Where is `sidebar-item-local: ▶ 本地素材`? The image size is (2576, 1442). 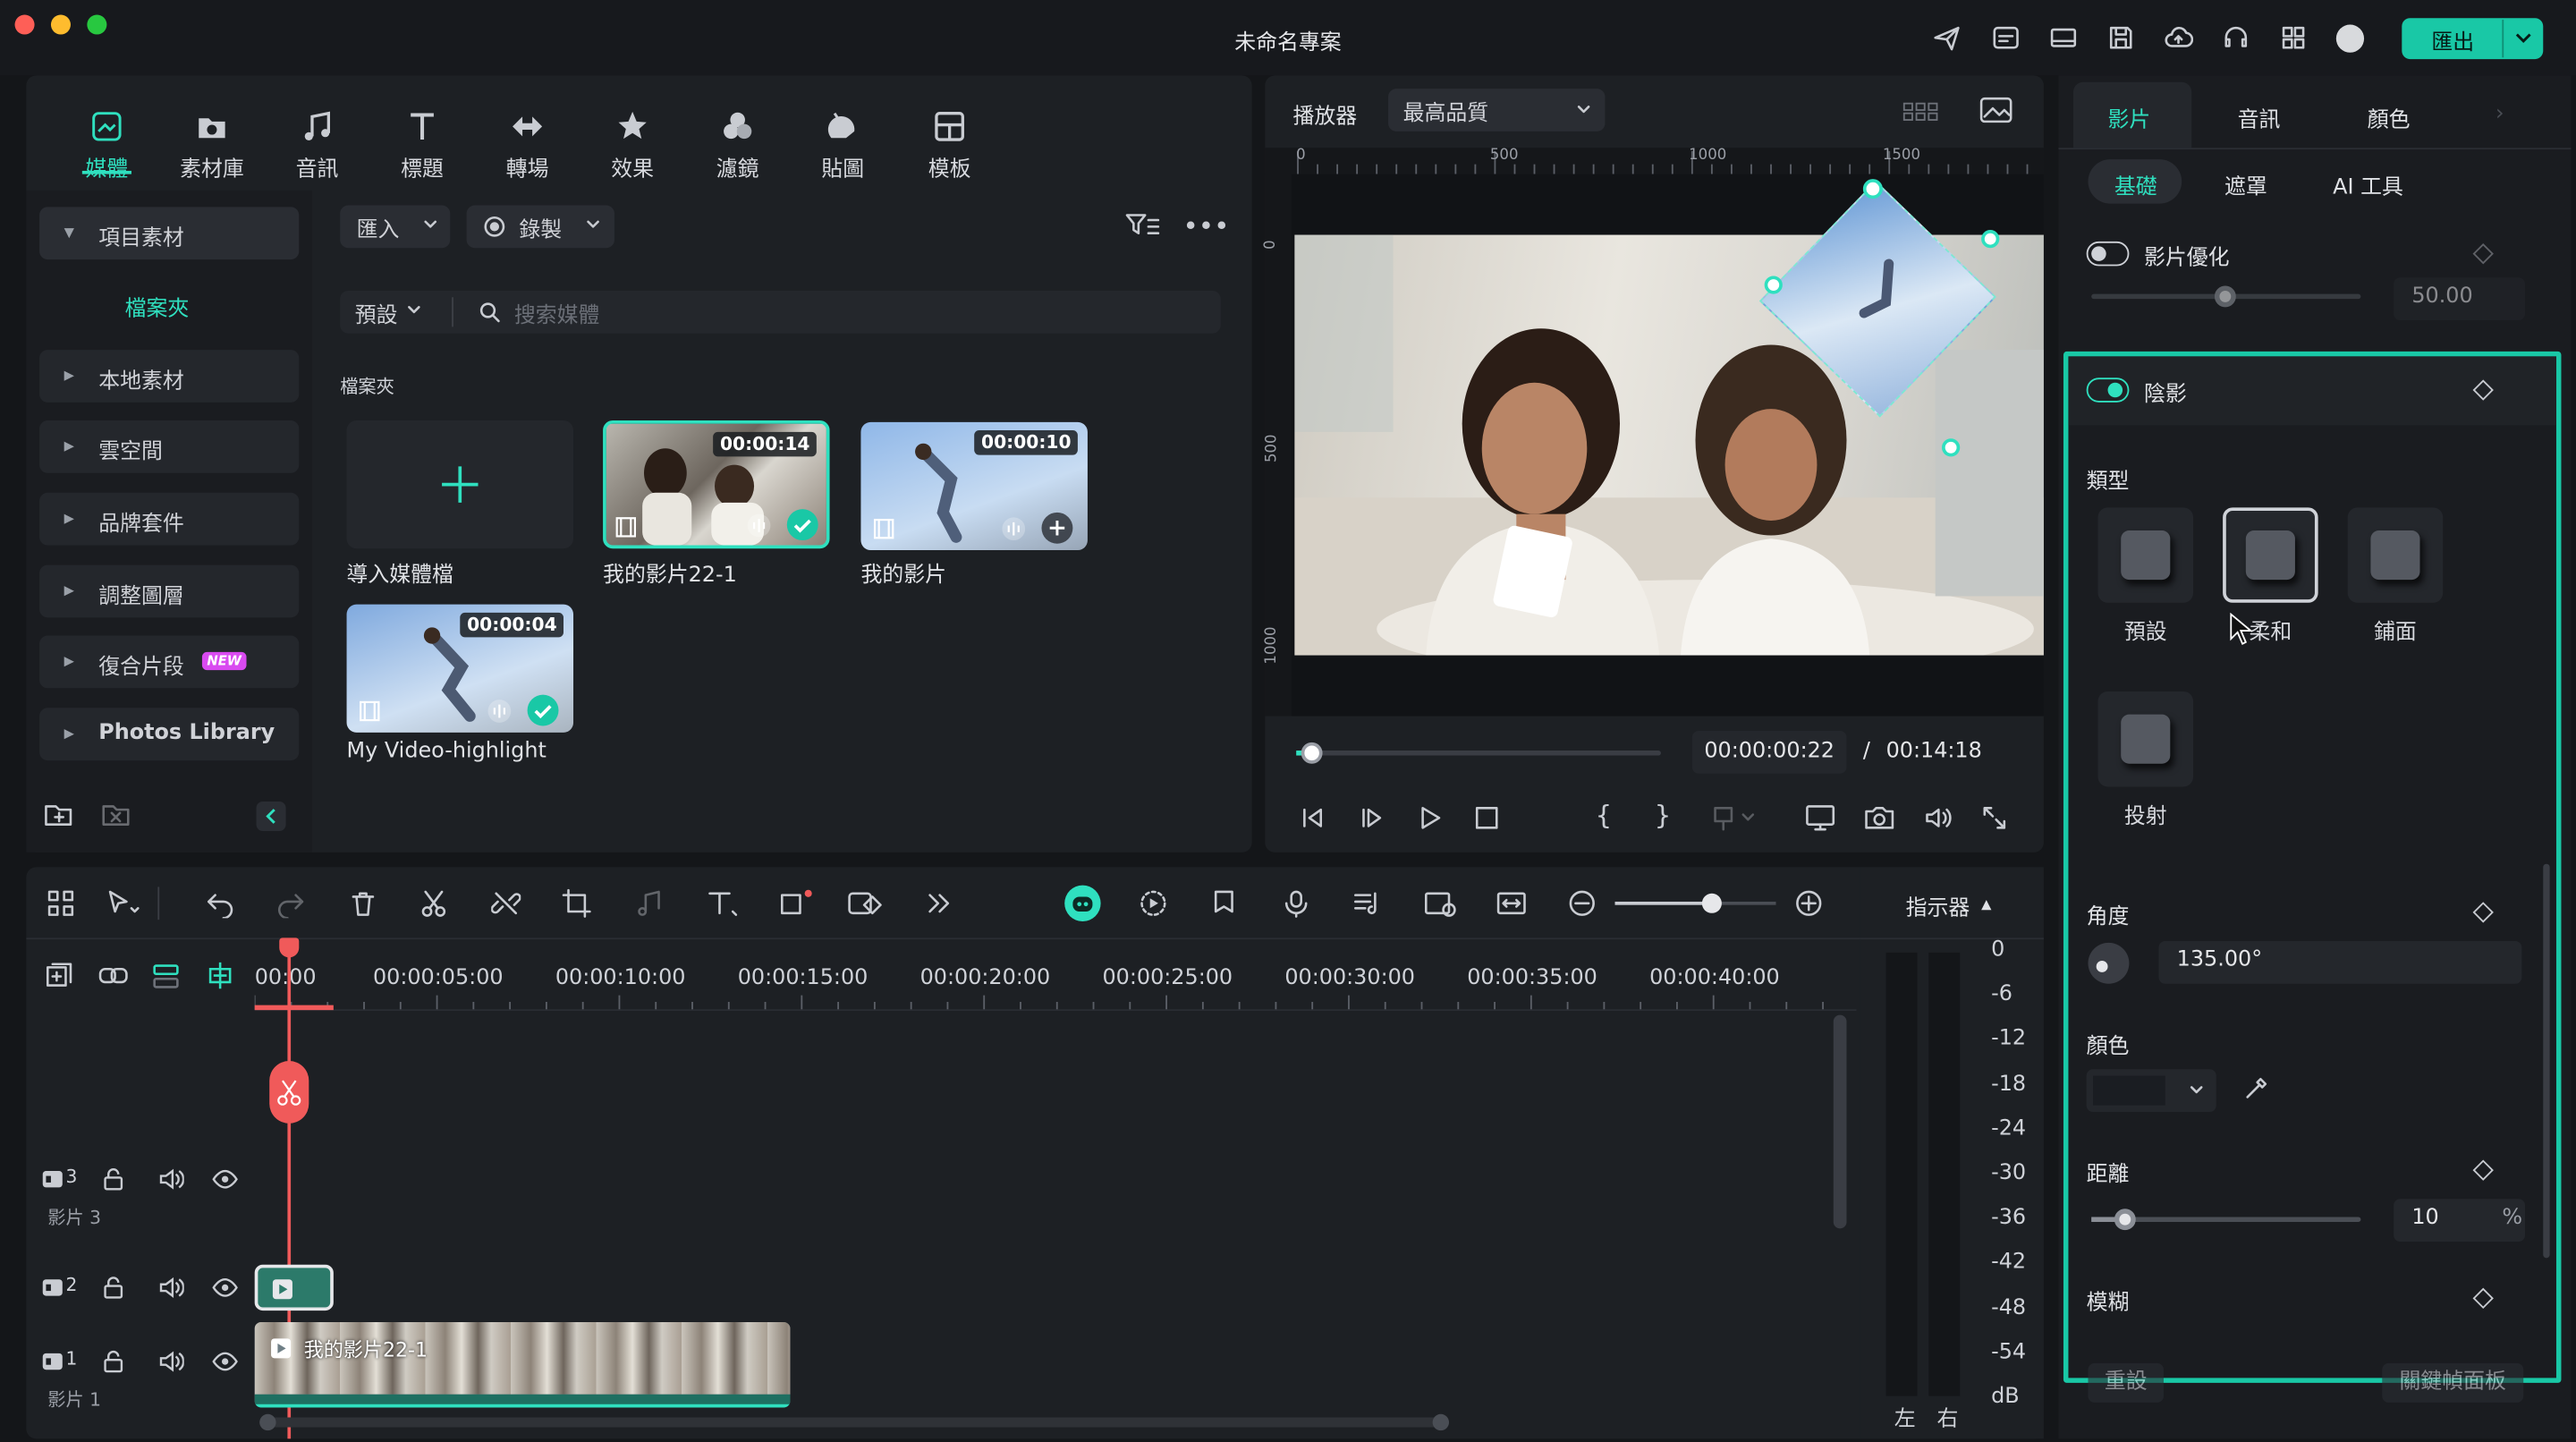 sidebar-item-local: ▶ 本地素材 is located at coordinates (169, 376).